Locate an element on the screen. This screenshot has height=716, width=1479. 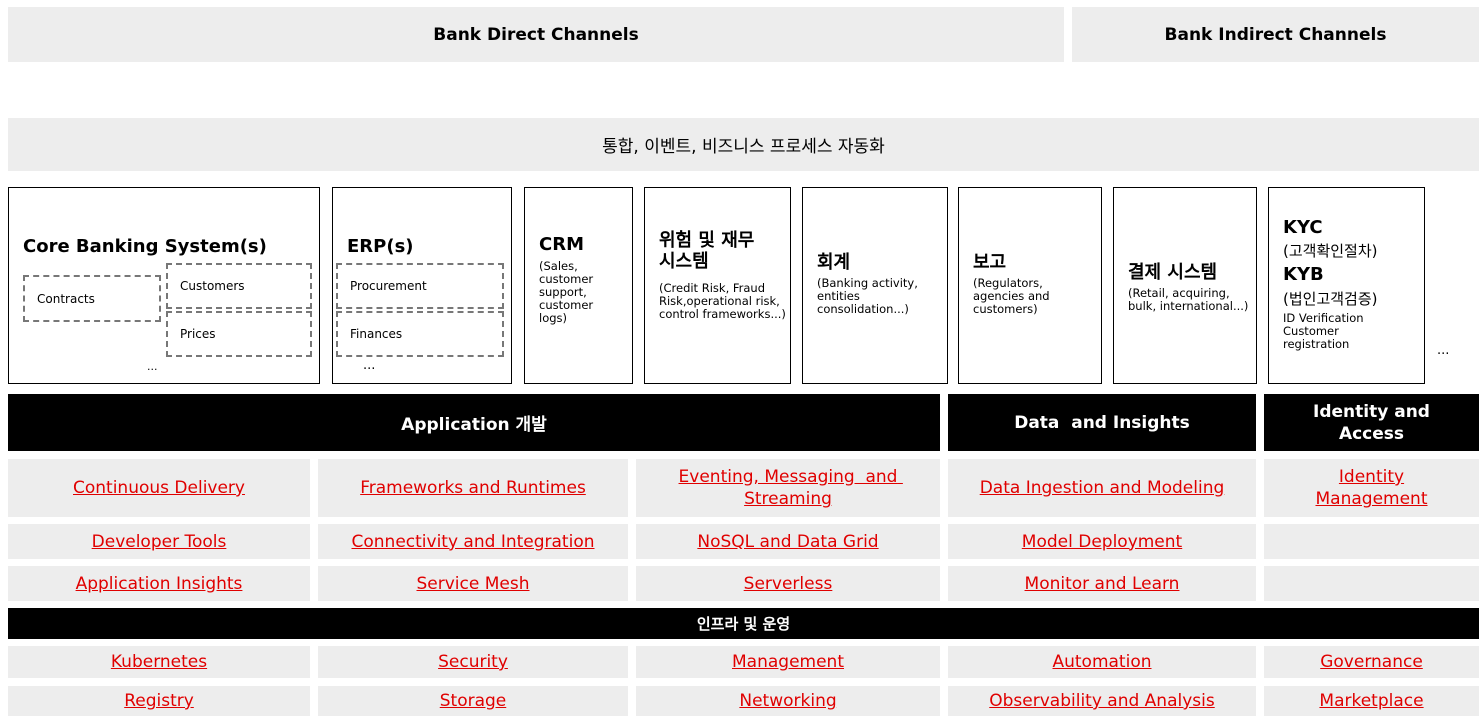
app-service-link: Monitor and Learn is located at coordinates (1102, 584).